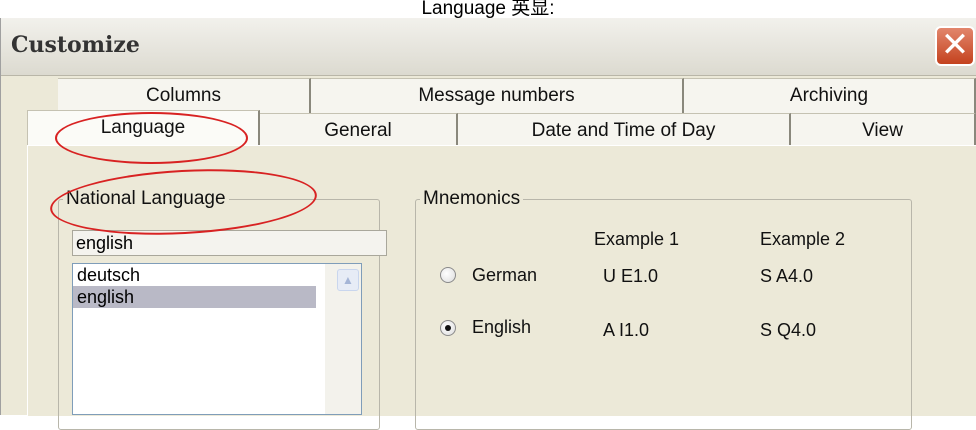 This screenshot has width=976, height=430. I want to click on tab-view: View, so click(883, 131).